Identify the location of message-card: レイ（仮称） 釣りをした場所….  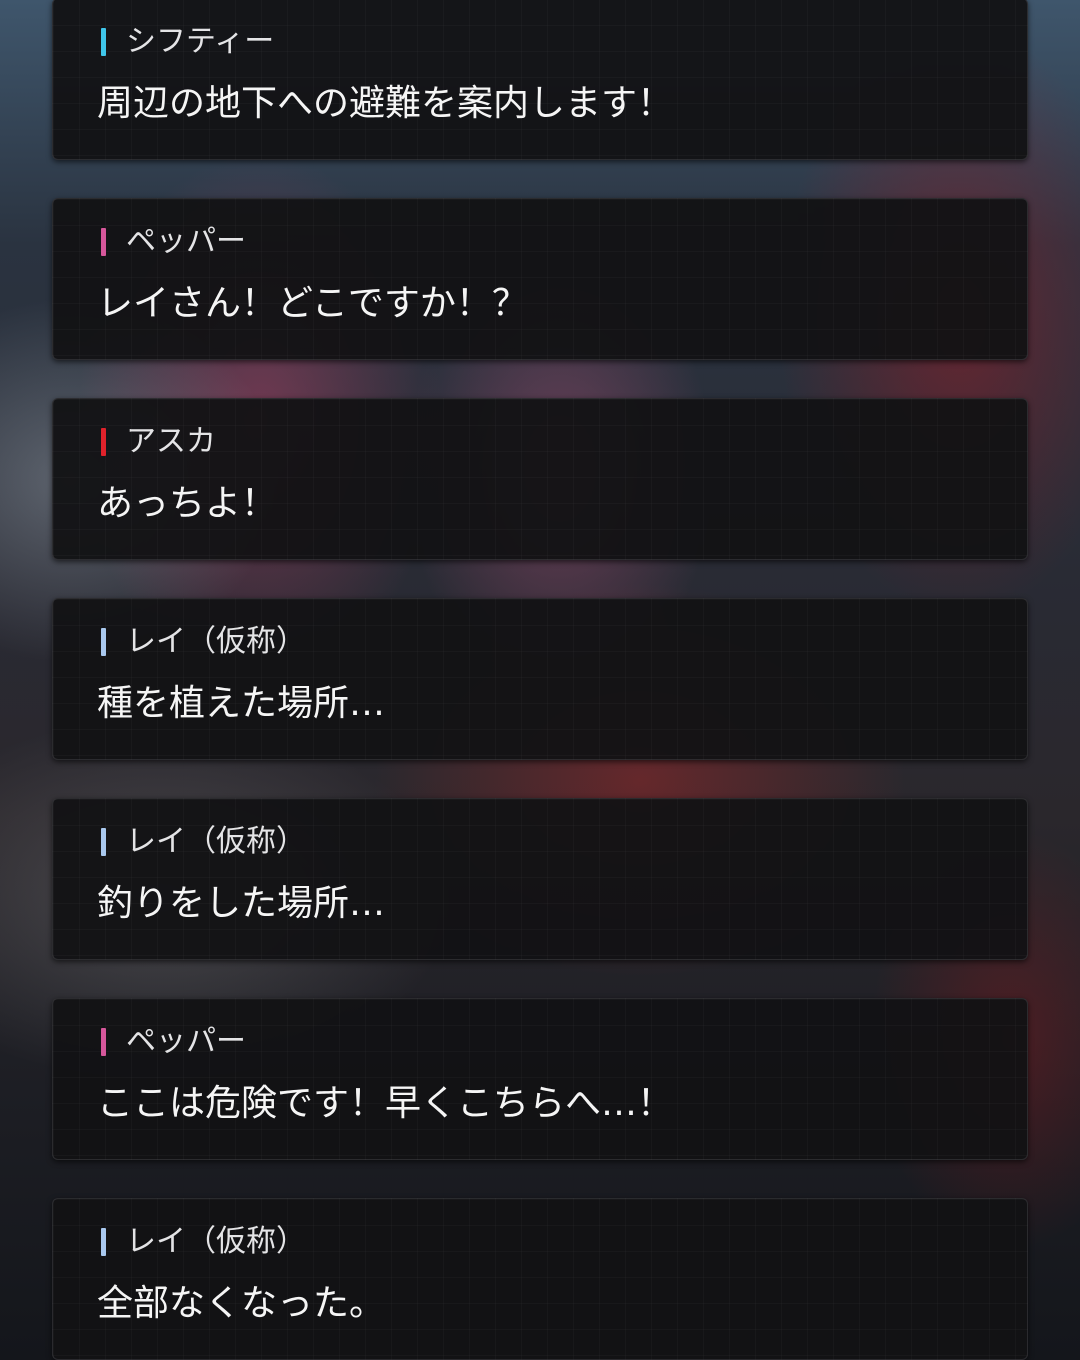
(540, 879).